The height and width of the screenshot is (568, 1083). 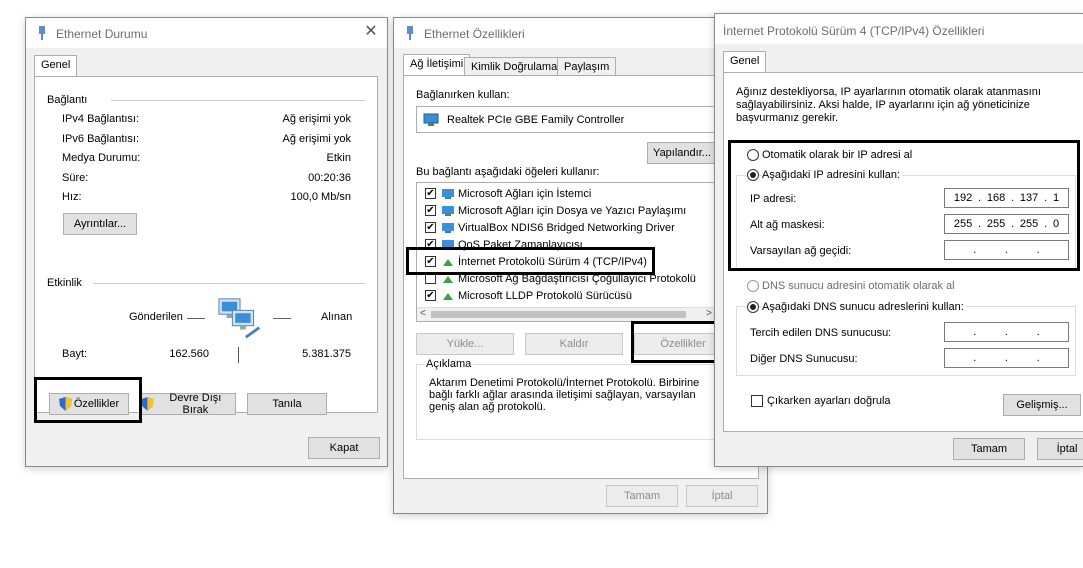 I want to click on received-label: Alınan, so click(x=337, y=317).